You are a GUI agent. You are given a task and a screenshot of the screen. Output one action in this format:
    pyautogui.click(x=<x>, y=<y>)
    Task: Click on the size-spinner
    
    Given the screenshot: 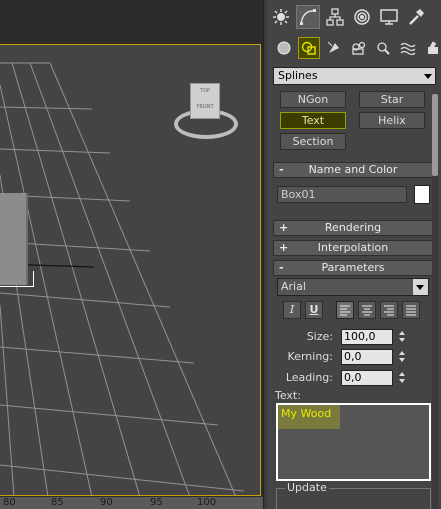 What is the action you would take?
    pyautogui.click(x=402, y=337)
    